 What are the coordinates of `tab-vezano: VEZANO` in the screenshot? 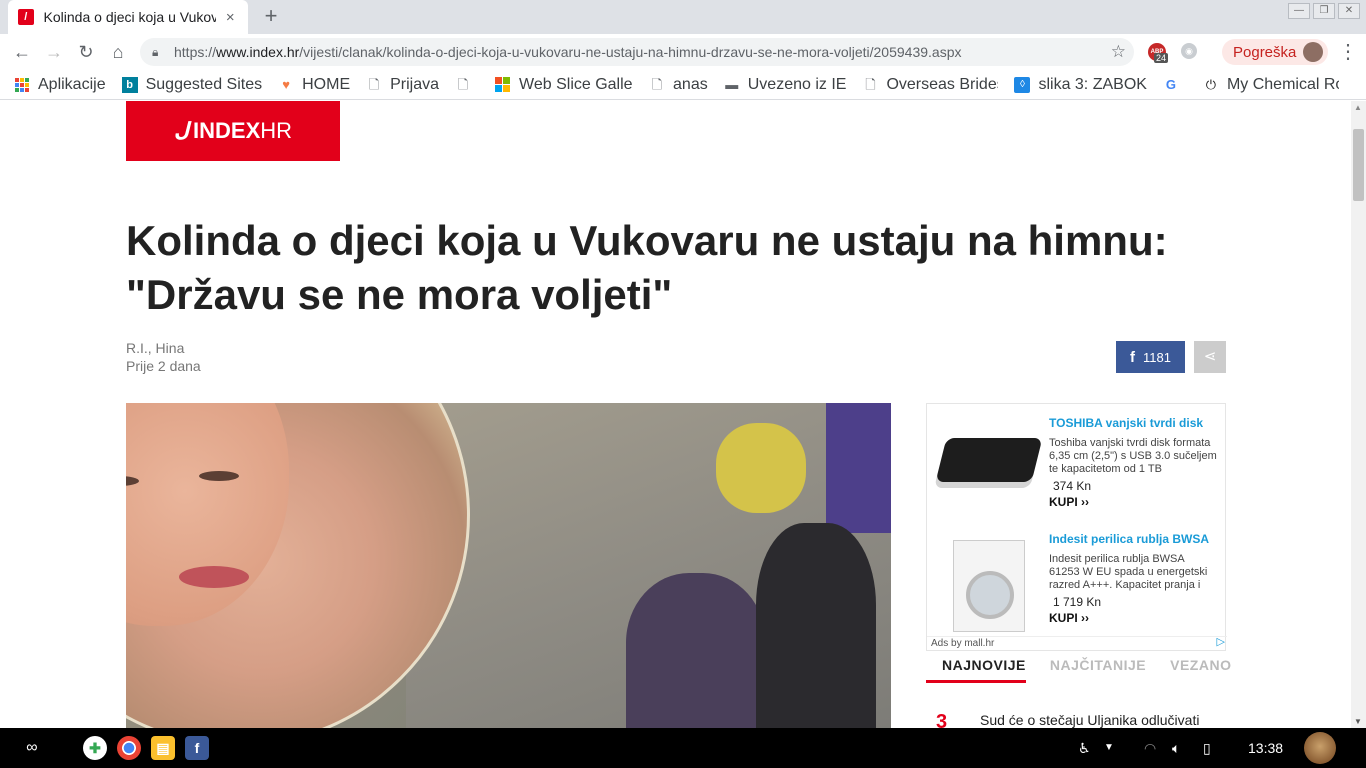 It's located at (1196, 666).